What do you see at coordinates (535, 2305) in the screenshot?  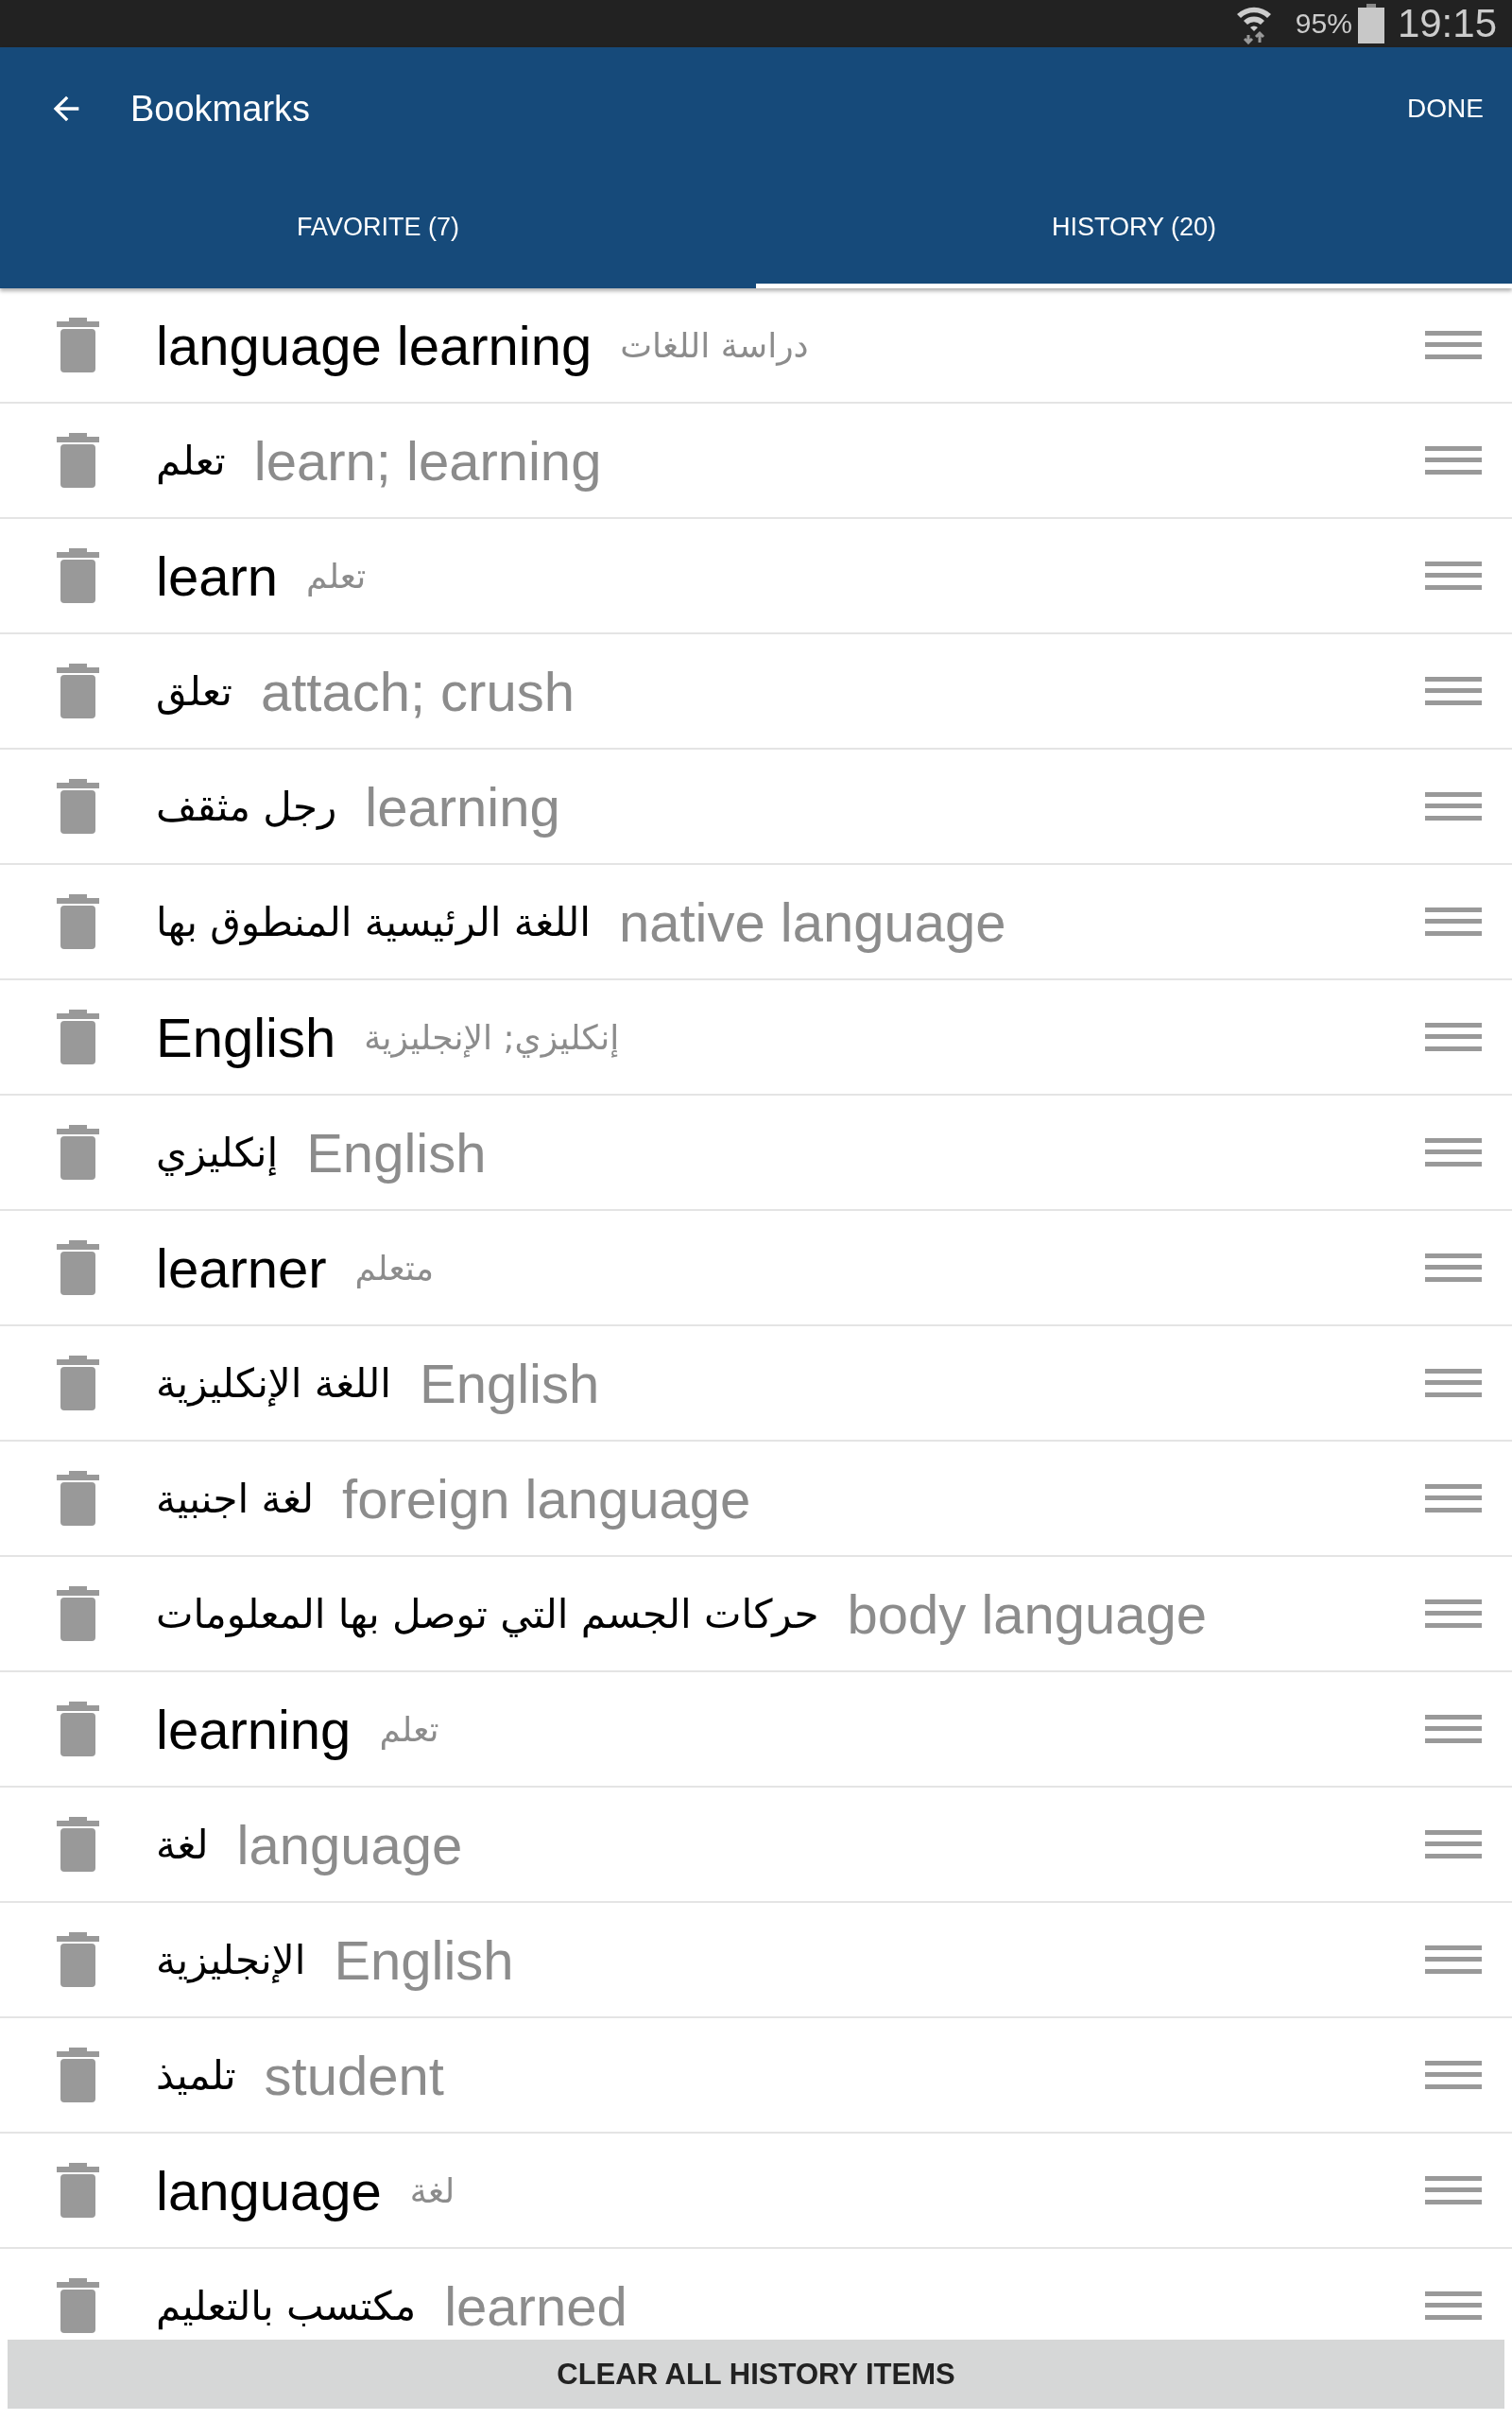 I see `translation: learned` at bounding box center [535, 2305].